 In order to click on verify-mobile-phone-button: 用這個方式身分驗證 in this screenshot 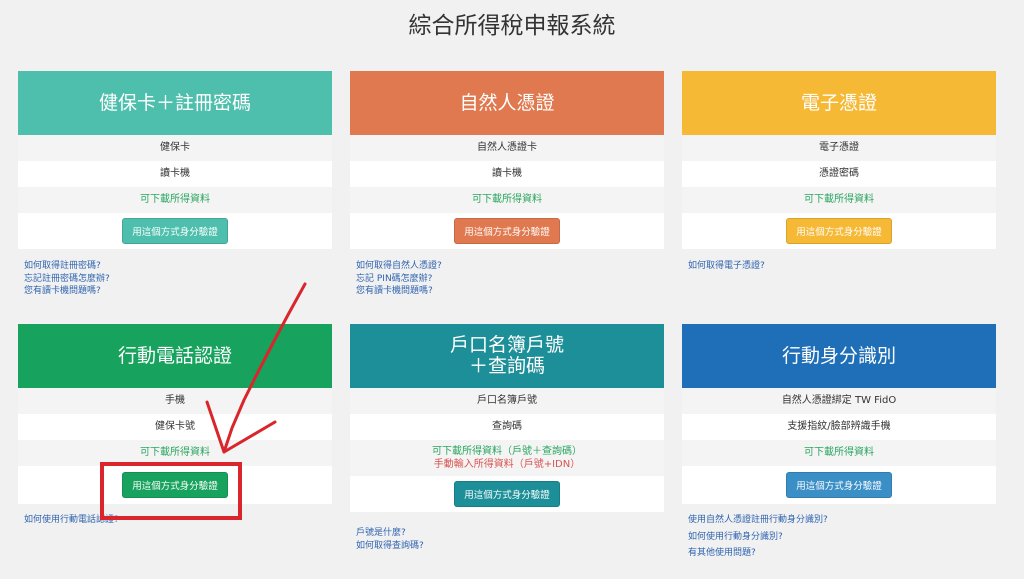, I will do `click(175, 485)`.